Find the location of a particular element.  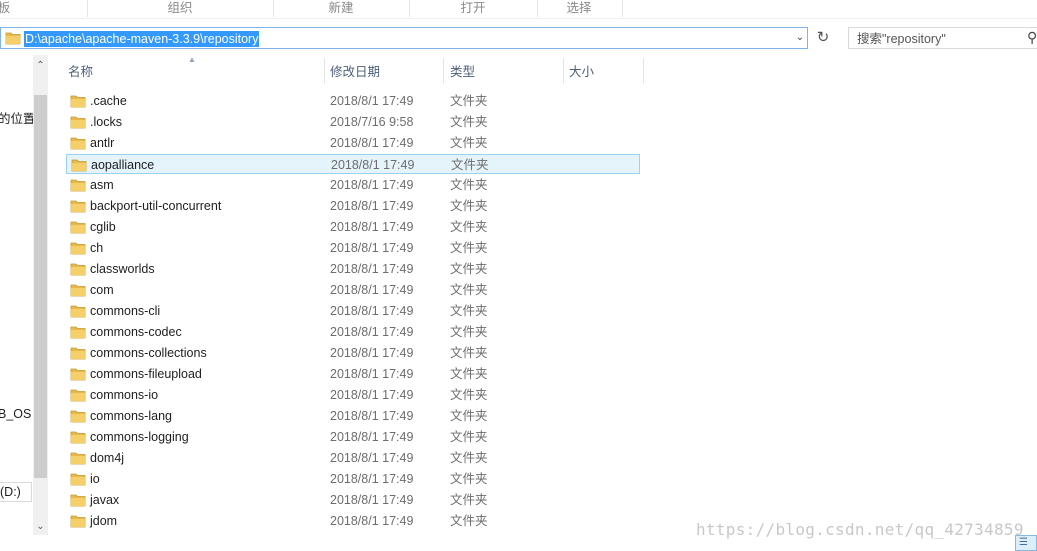

file-name: backport-util-concurrent is located at coordinates (155, 206).